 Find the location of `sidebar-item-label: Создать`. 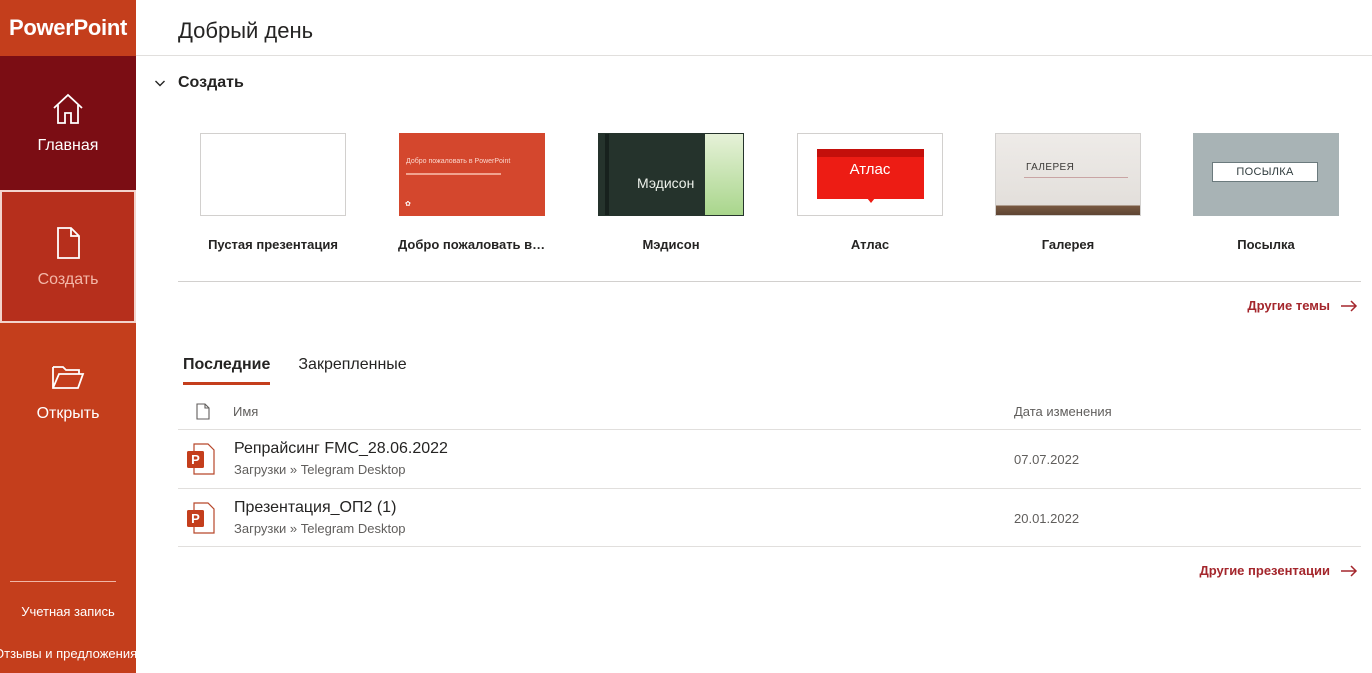

sidebar-item-label: Создать is located at coordinates (68, 279).